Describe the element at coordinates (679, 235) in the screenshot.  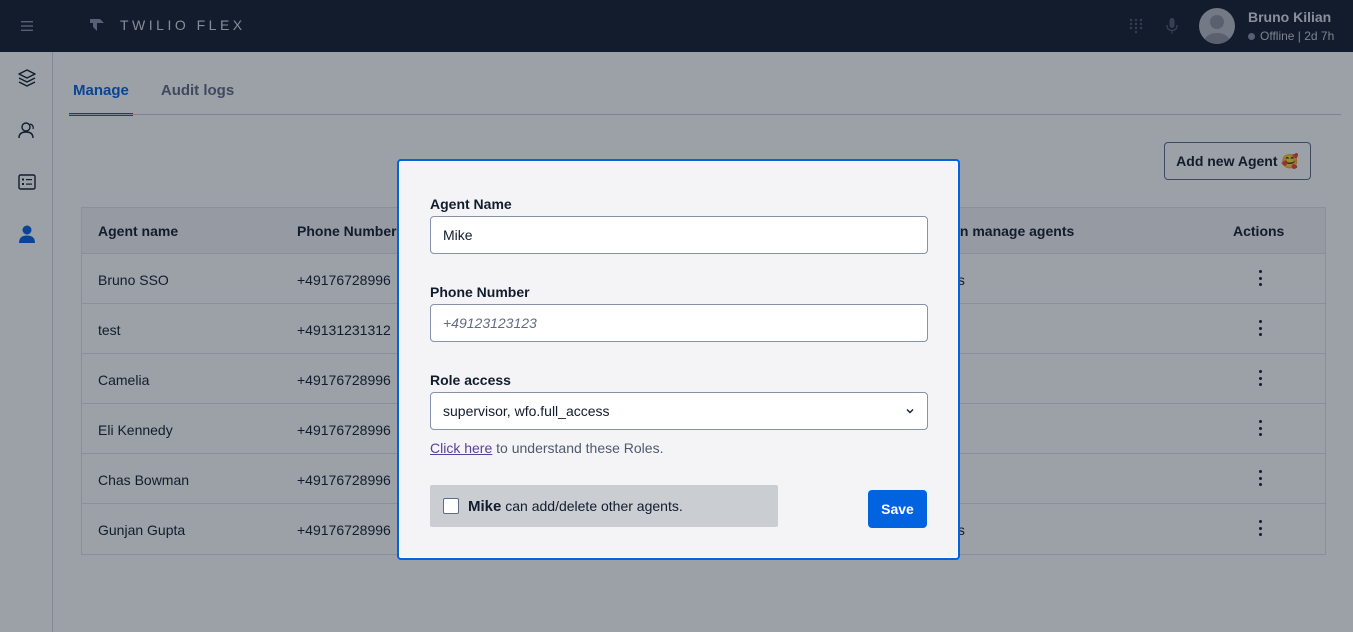
I see `agent-name-input: Mike` at that location.